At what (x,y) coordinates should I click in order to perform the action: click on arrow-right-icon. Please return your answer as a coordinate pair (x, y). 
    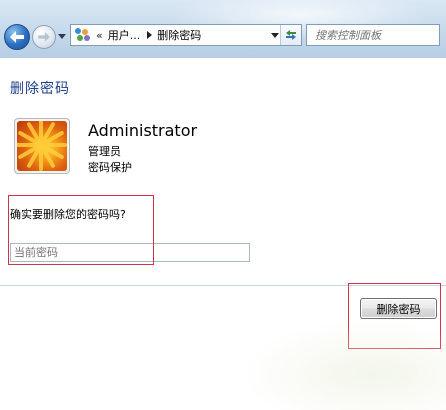
    Looking at the image, I should click on (44, 37).